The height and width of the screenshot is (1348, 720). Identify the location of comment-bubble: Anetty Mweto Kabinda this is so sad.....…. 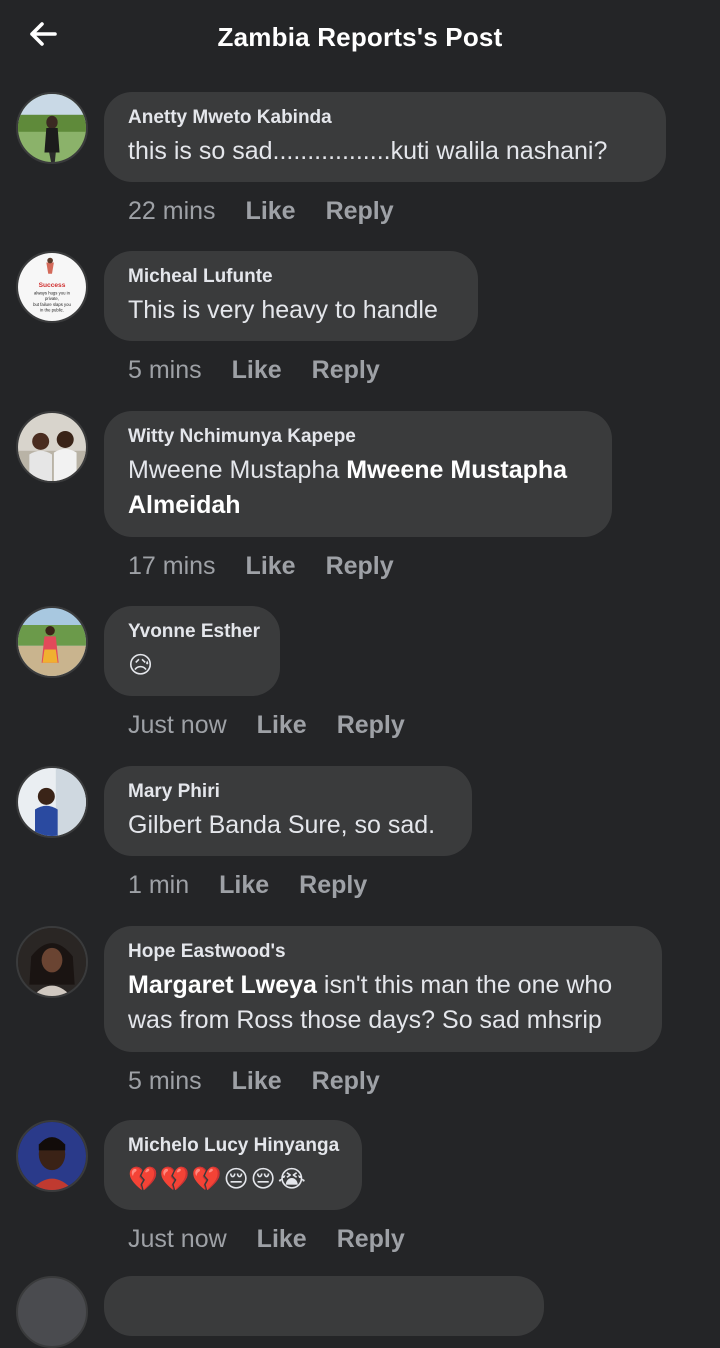
(385, 137).